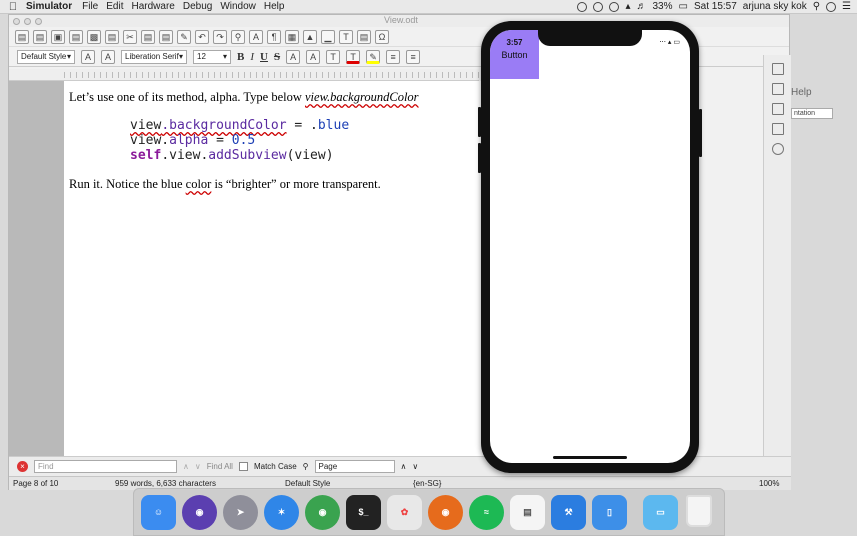 The width and height of the screenshot is (857, 536). What do you see at coordinates (568, 512) in the screenshot?
I see `xcode-icon: ⚒` at bounding box center [568, 512].